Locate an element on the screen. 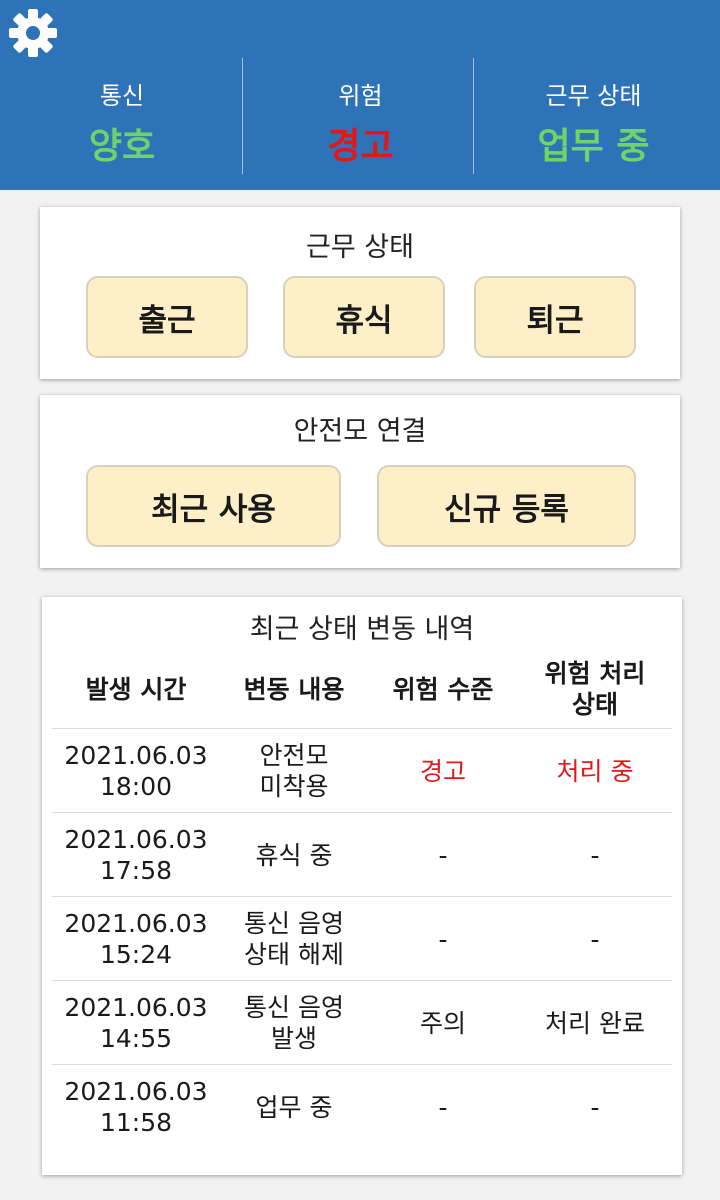 Image resolution: width=720 pixels, height=1200 pixels. cell-content: 통신 음영 발생 is located at coordinates (294, 1023).